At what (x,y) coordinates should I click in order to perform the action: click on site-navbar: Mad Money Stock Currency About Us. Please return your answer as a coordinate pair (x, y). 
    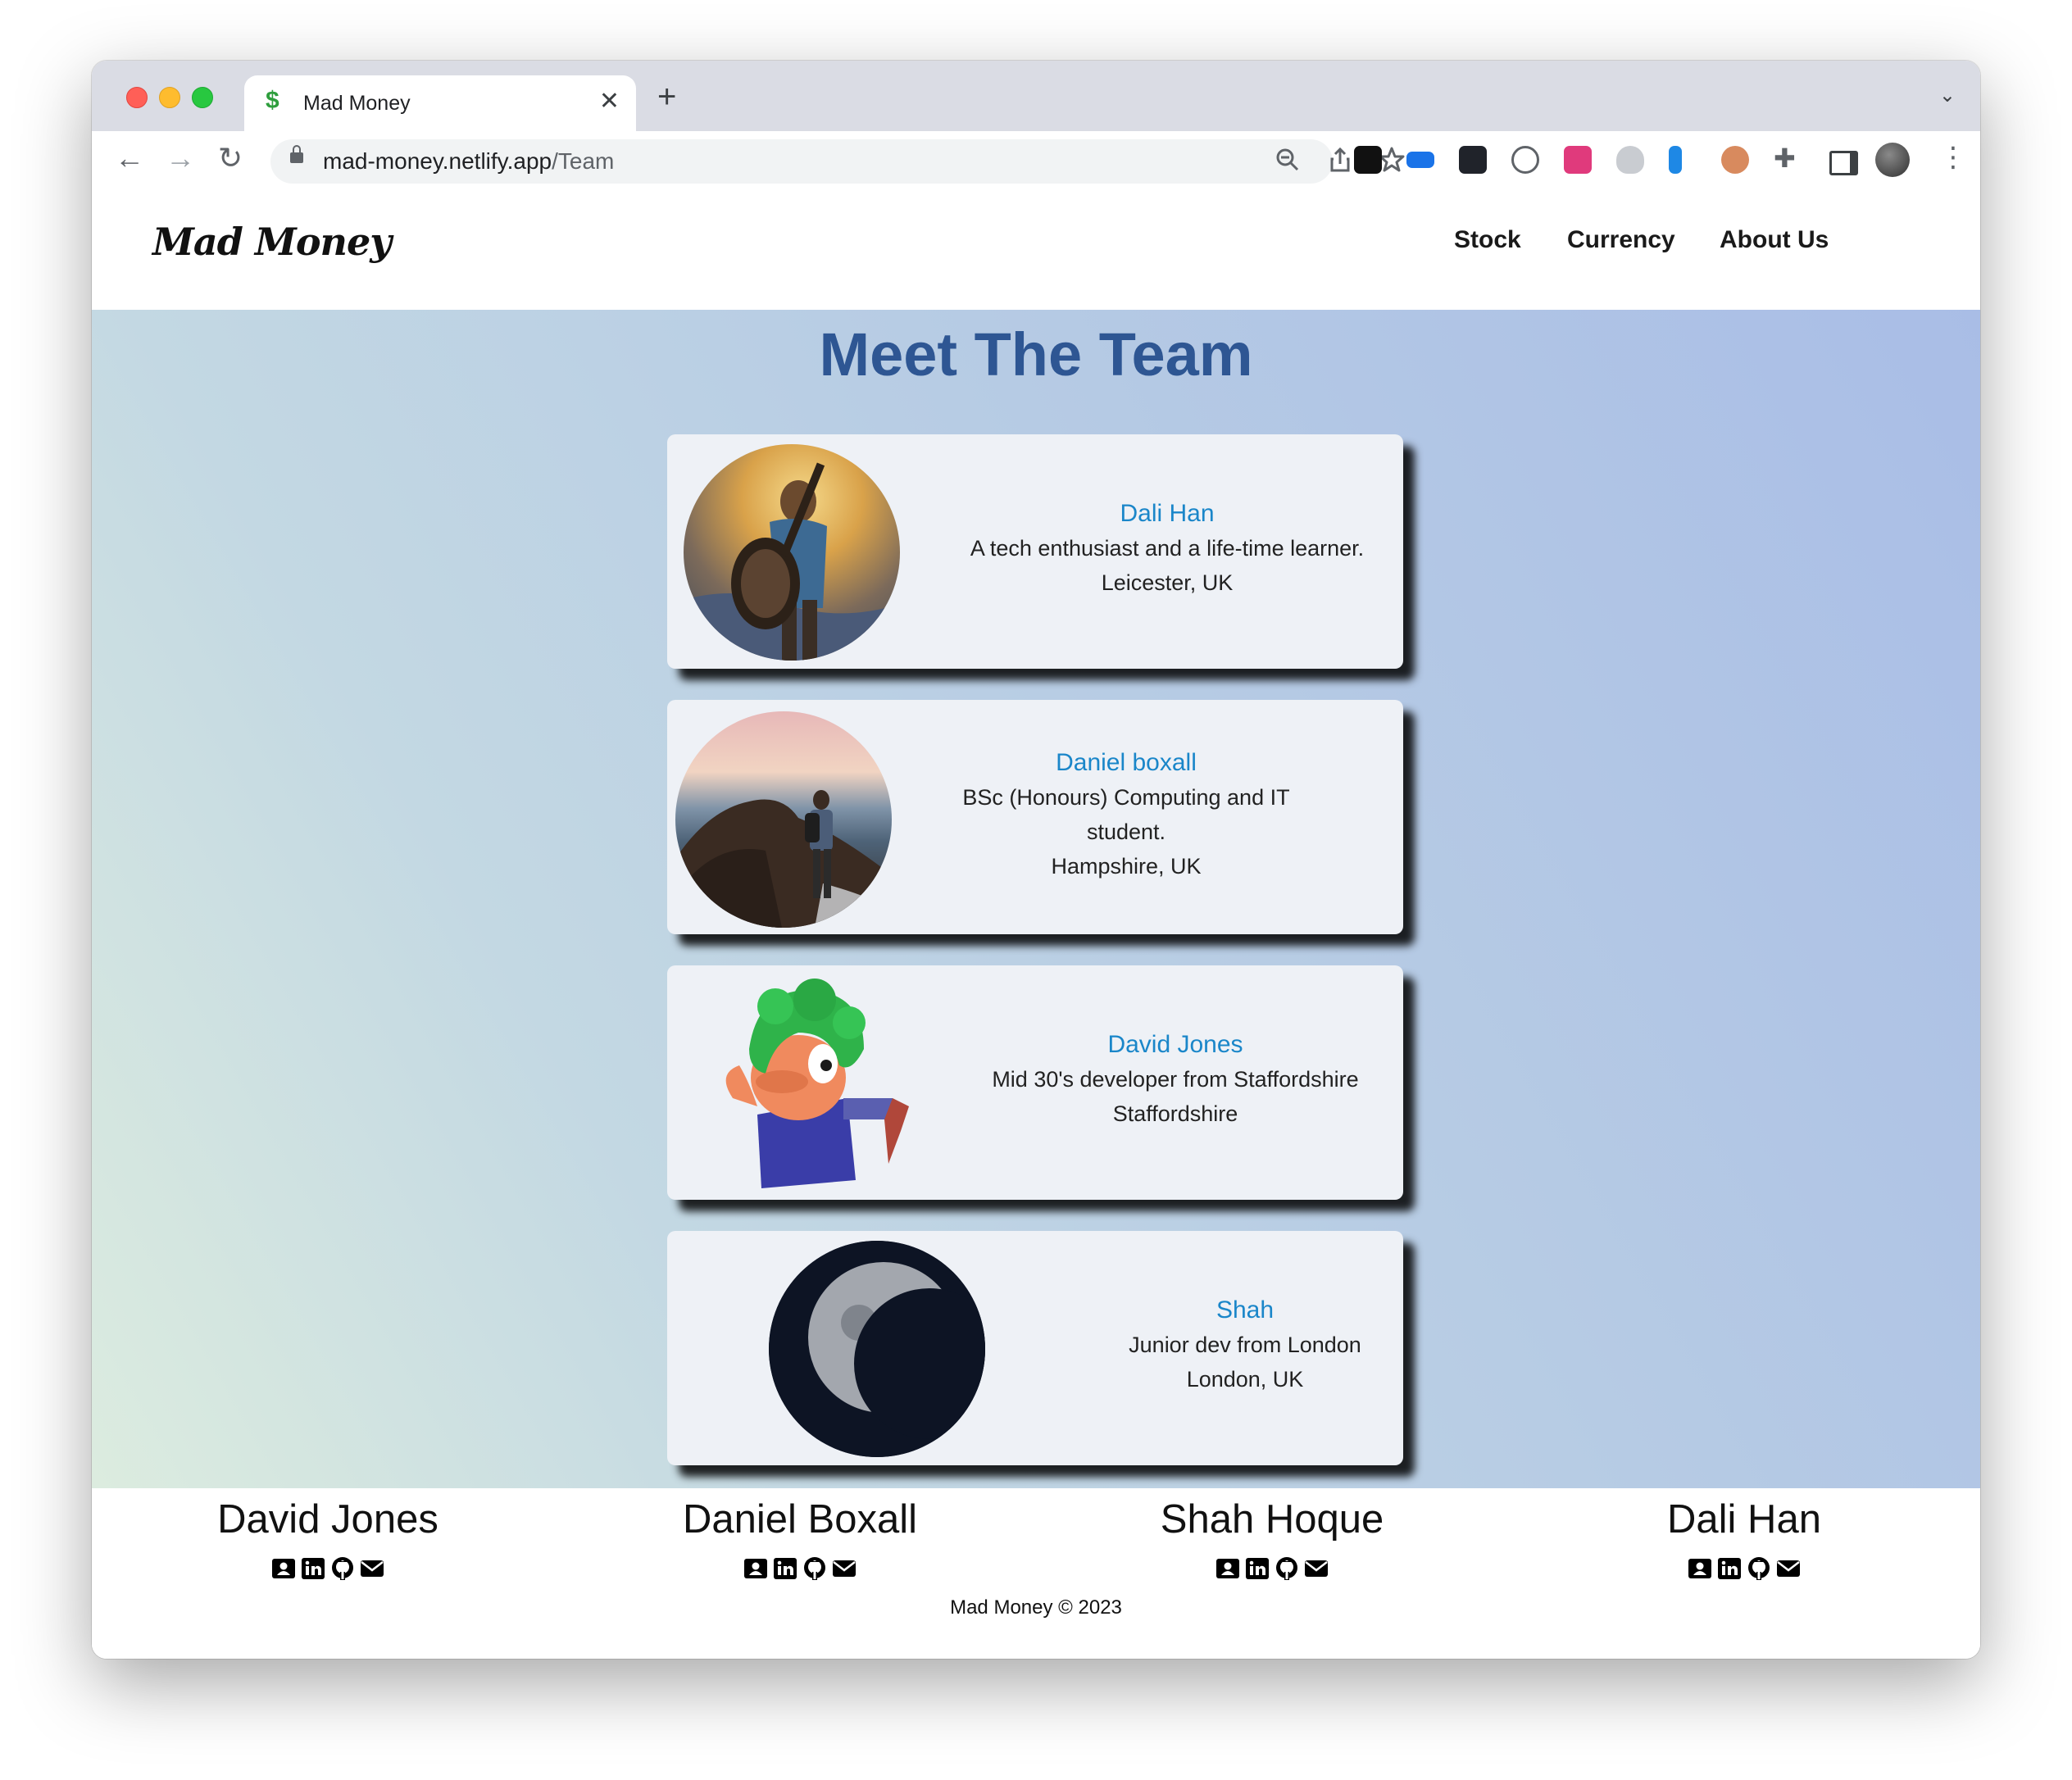
    Looking at the image, I should click on (1036, 251).